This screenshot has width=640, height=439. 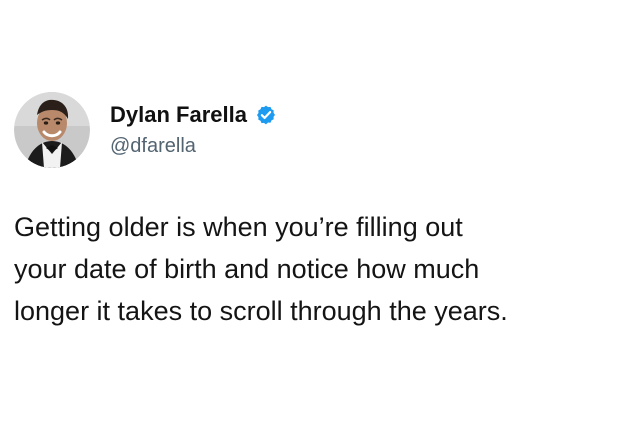 I want to click on author-name-row: Dylan Farella, so click(x=193, y=115).